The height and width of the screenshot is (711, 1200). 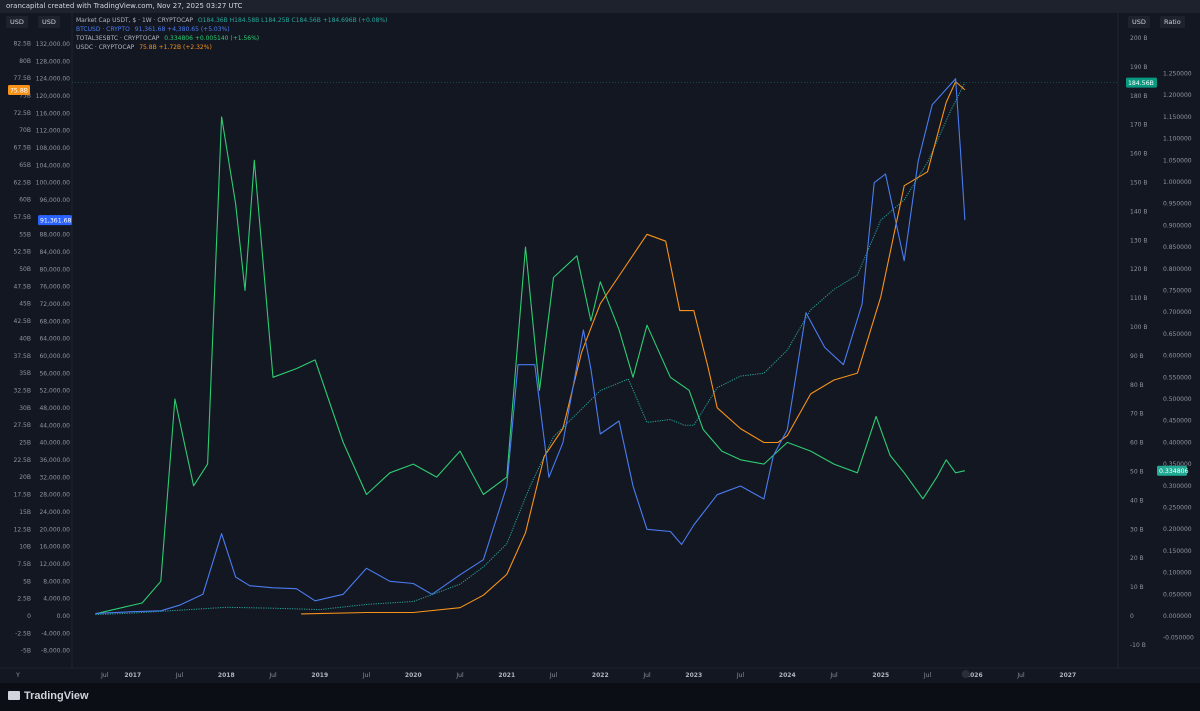 I want to click on ratio-axis-tick: 1.000000, so click(x=1177, y=182).